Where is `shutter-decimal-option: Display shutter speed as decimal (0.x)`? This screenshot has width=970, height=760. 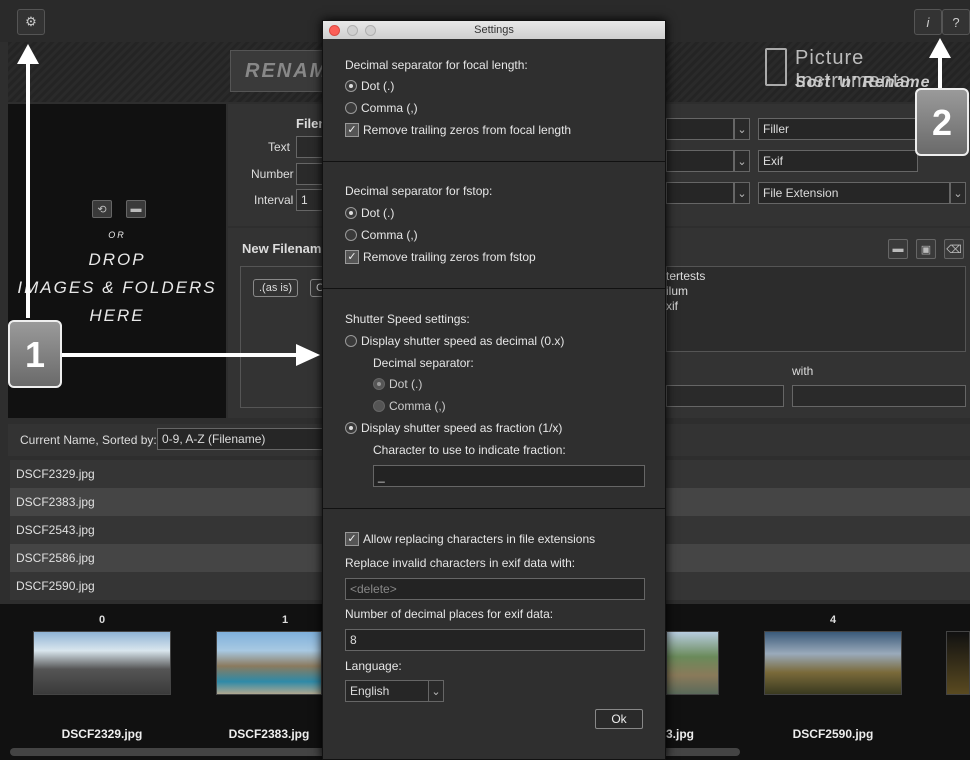
shutter-decimal-option: Display shutter speed as decimal (0.x) is located at coordinates (454, 341).